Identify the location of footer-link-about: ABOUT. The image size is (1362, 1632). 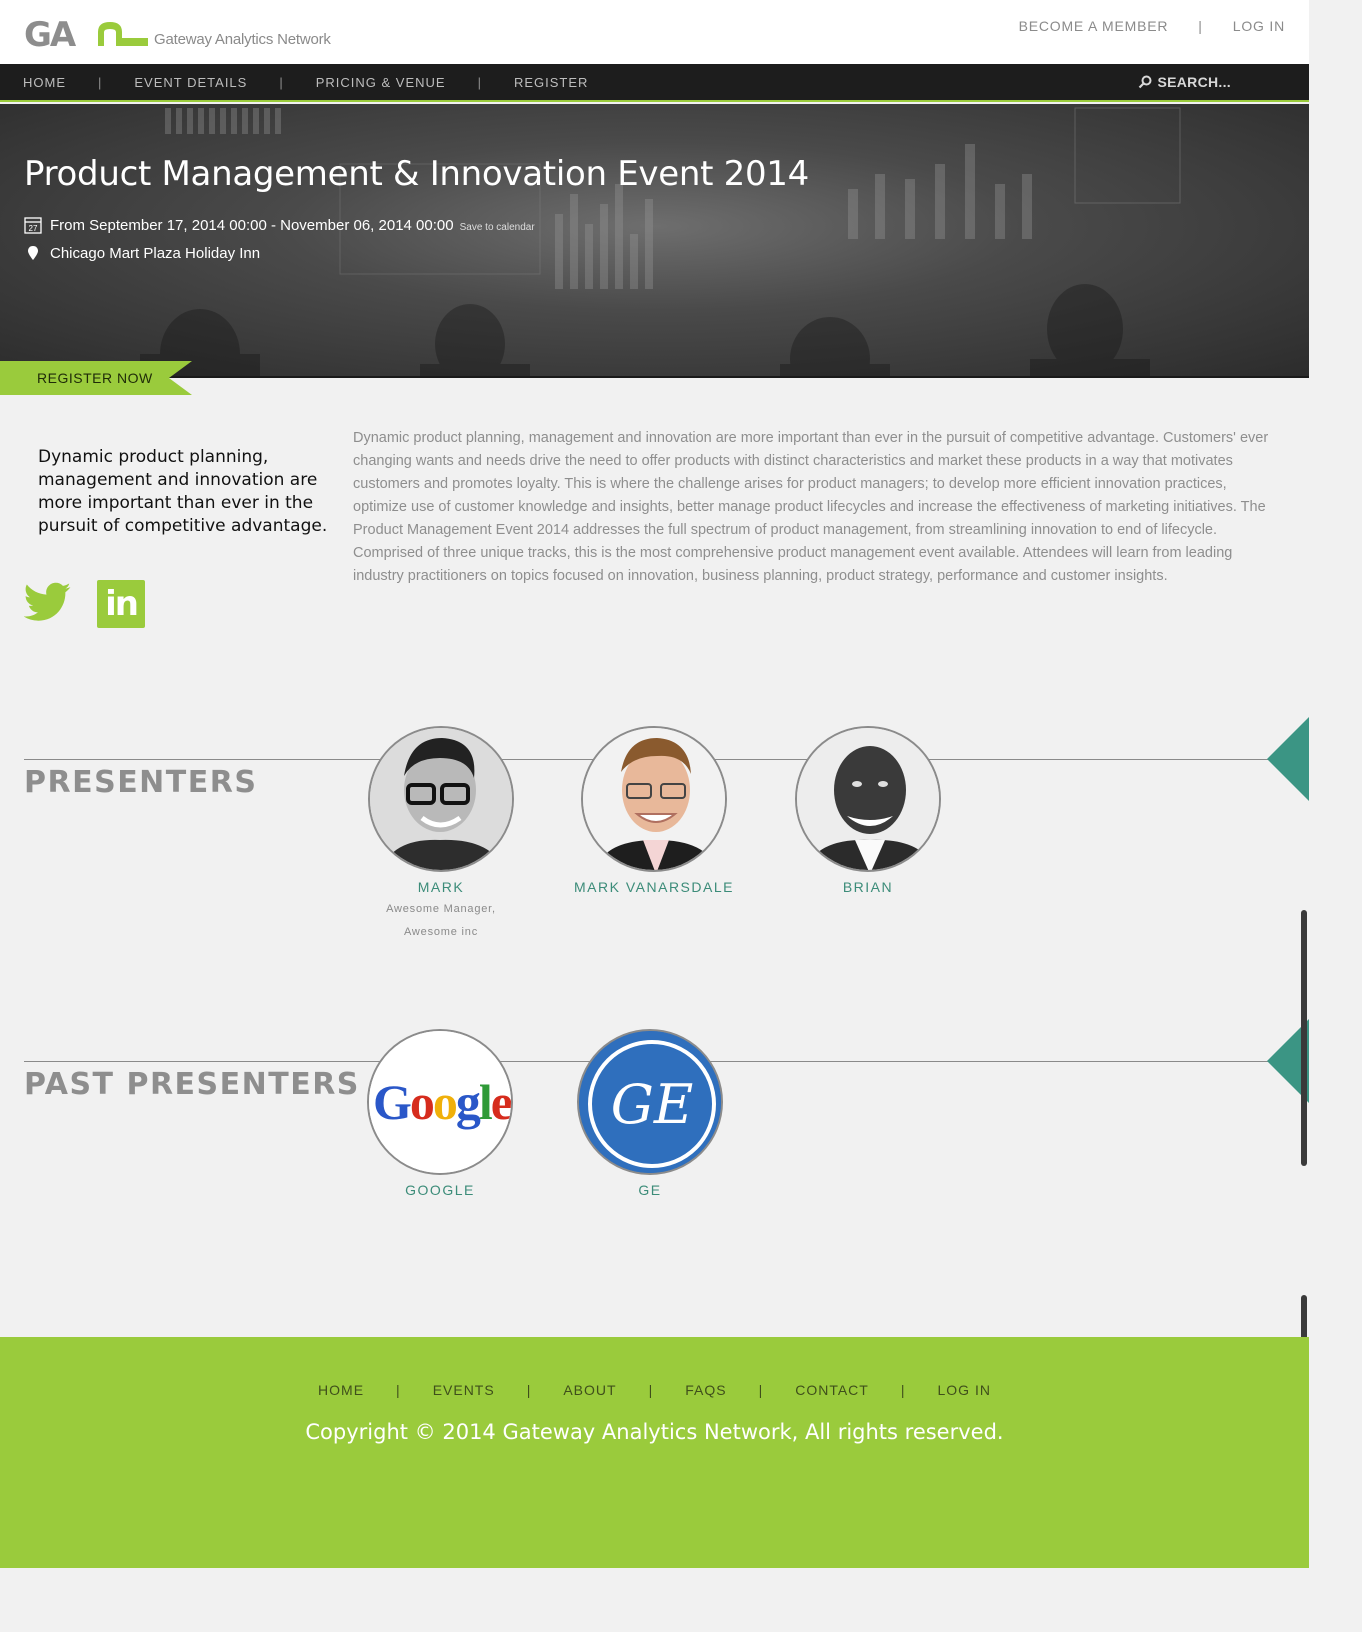
(589, 1390).